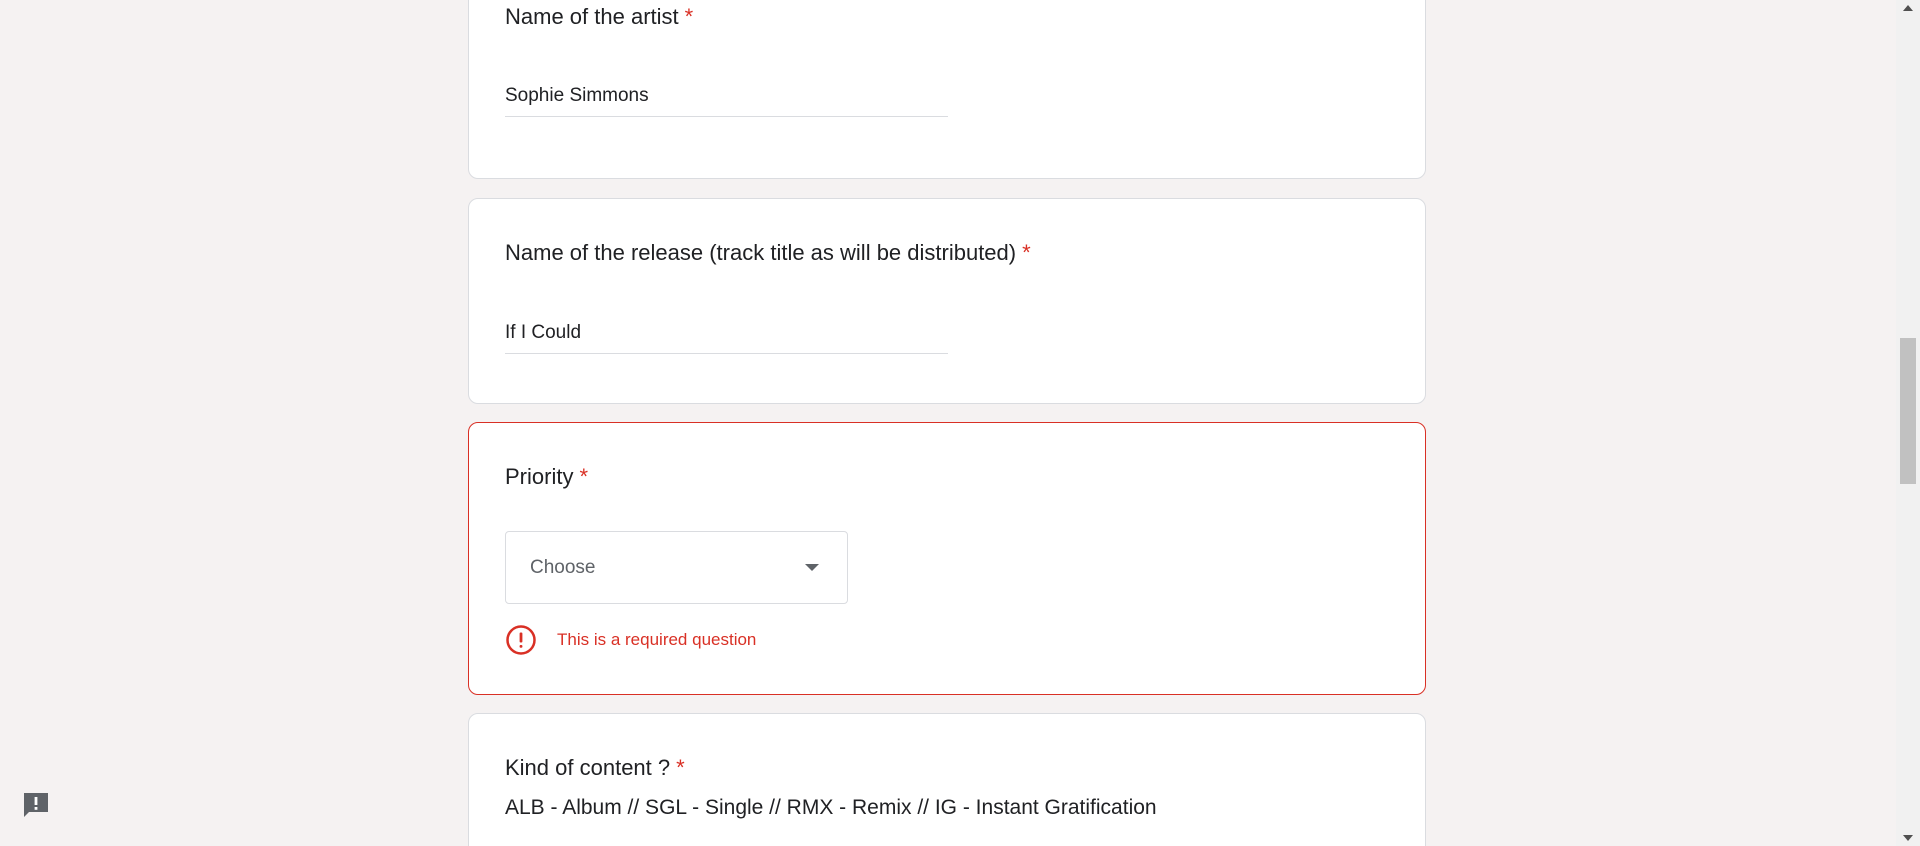 The image size is (1920, 846). Describe the element at coordinates (1908, 411) in the screenshot. I see `scrollbar-thumb` at that location.